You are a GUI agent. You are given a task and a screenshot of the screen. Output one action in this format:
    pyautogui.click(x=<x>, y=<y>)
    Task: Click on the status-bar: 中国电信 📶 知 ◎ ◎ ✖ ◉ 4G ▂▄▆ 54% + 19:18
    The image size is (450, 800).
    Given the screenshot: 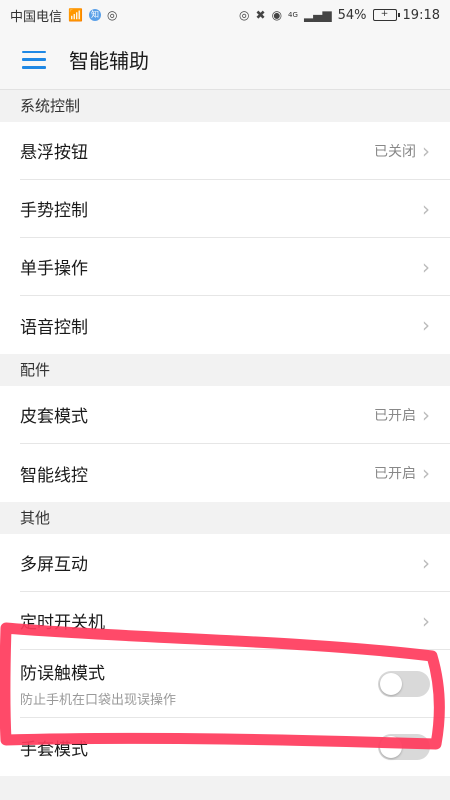 What is the action you would take?
    pyautogui.click(x=225, y=15)
    